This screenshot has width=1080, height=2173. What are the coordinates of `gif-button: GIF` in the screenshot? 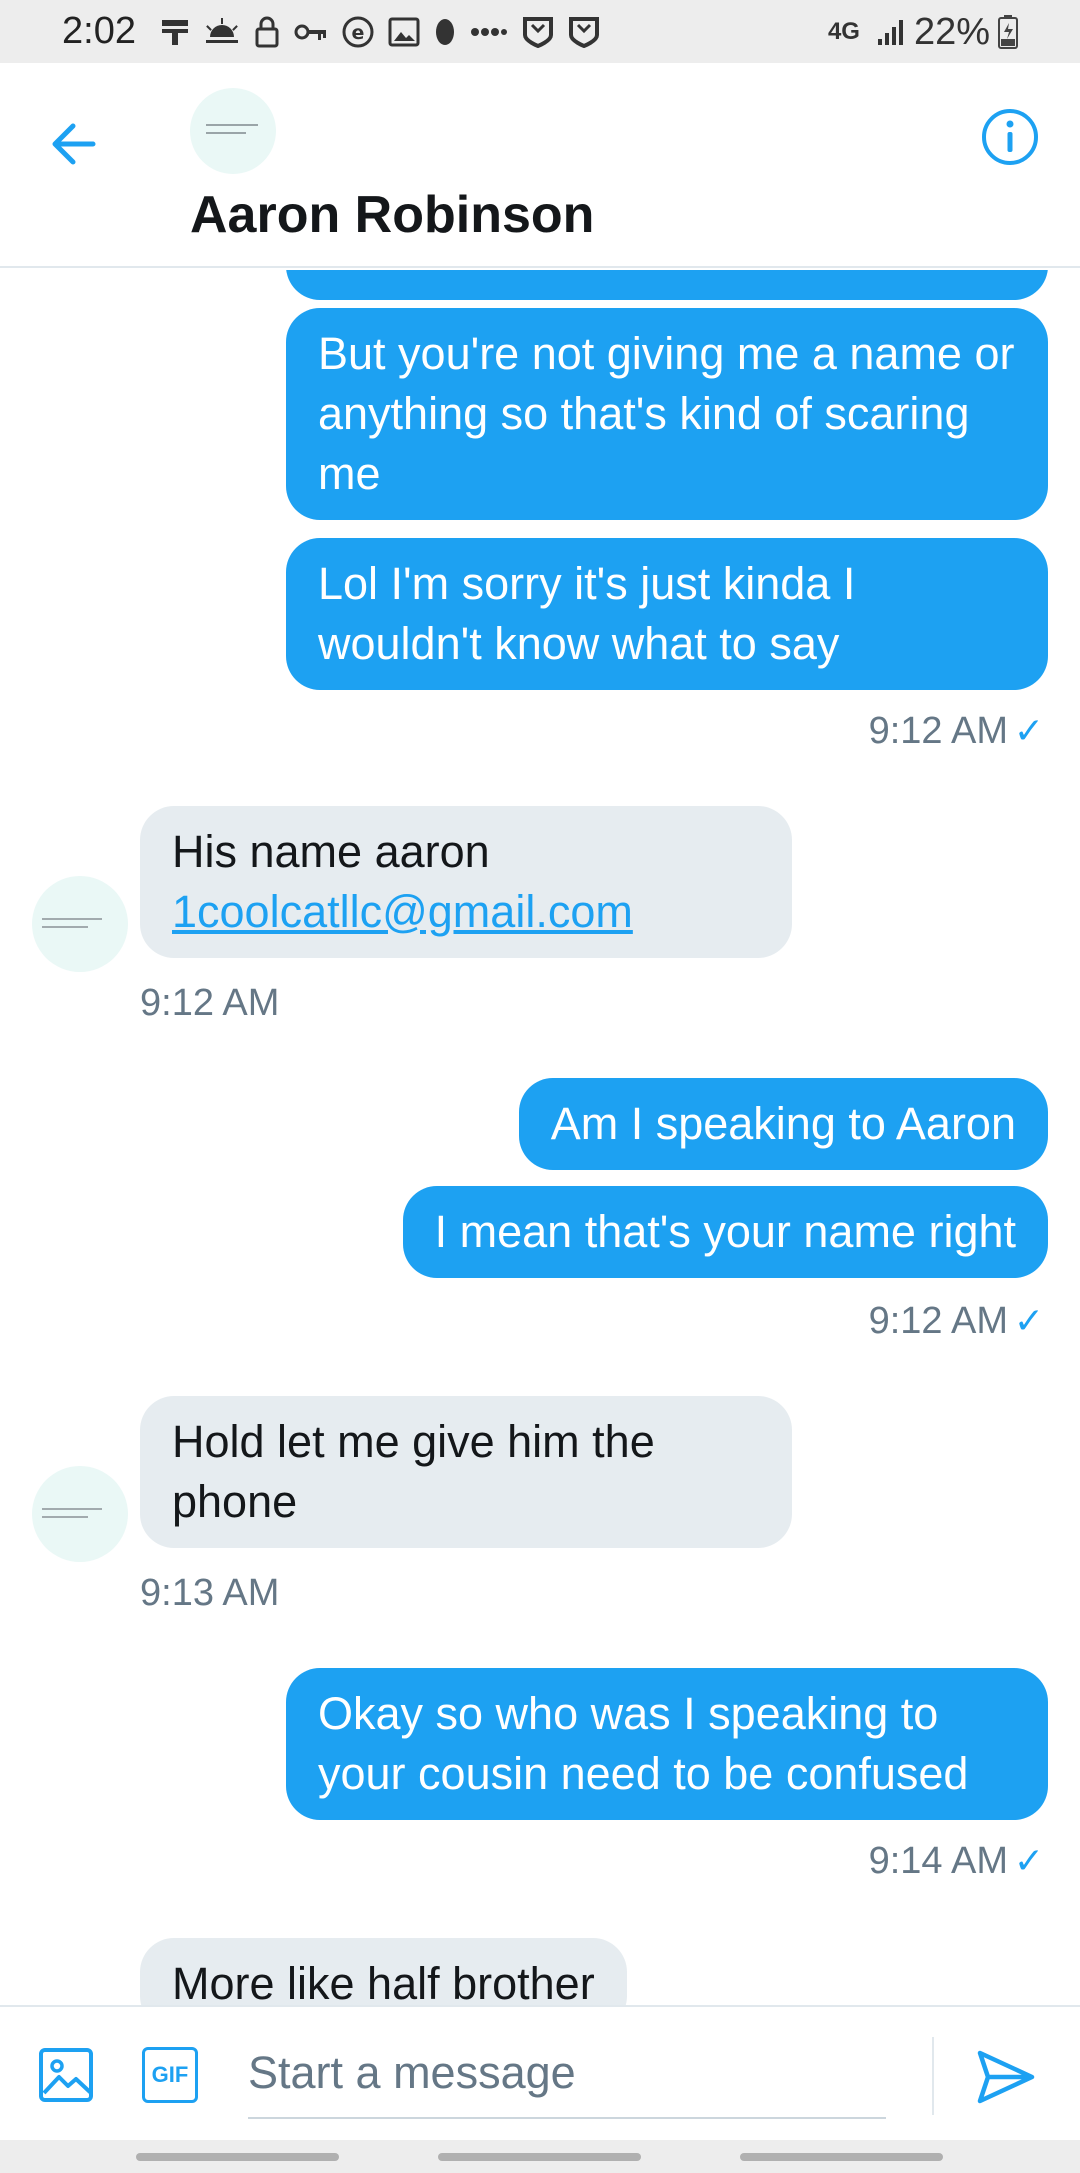 It's located at (170, 2075).